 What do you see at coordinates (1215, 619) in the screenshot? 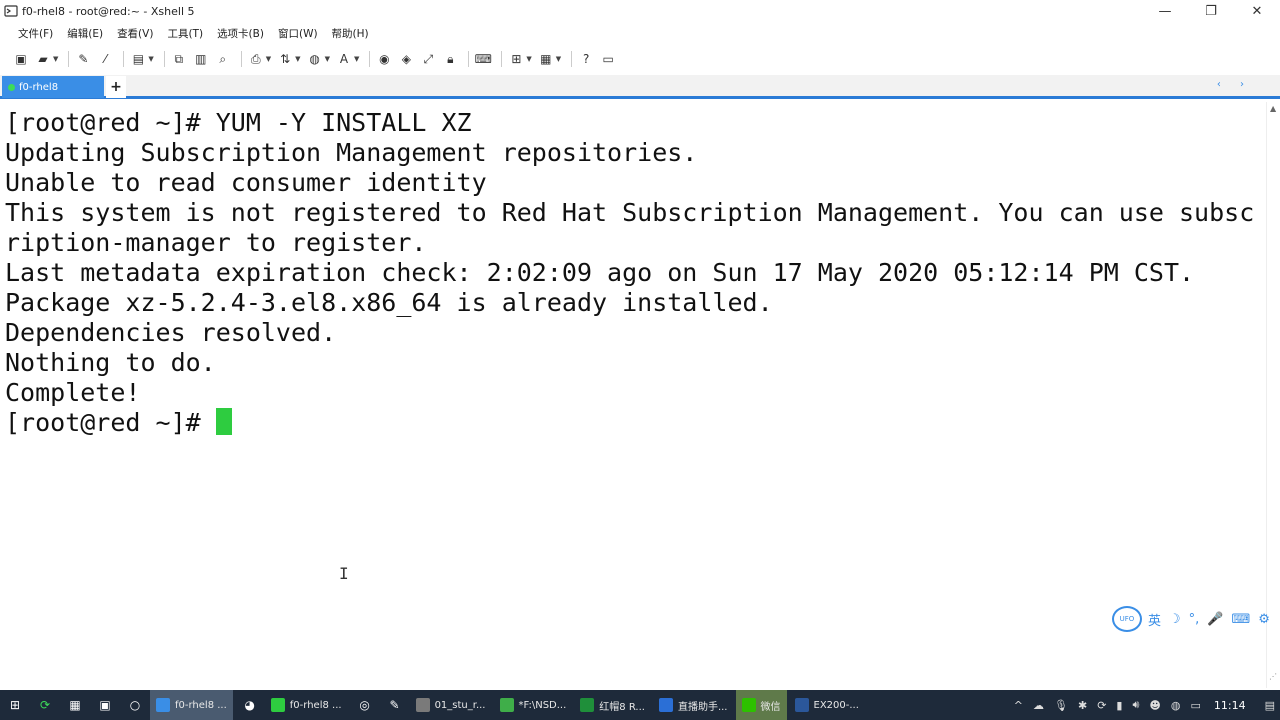
I see `microphone-icon: 🎤` at bounding box center [1215, 619].